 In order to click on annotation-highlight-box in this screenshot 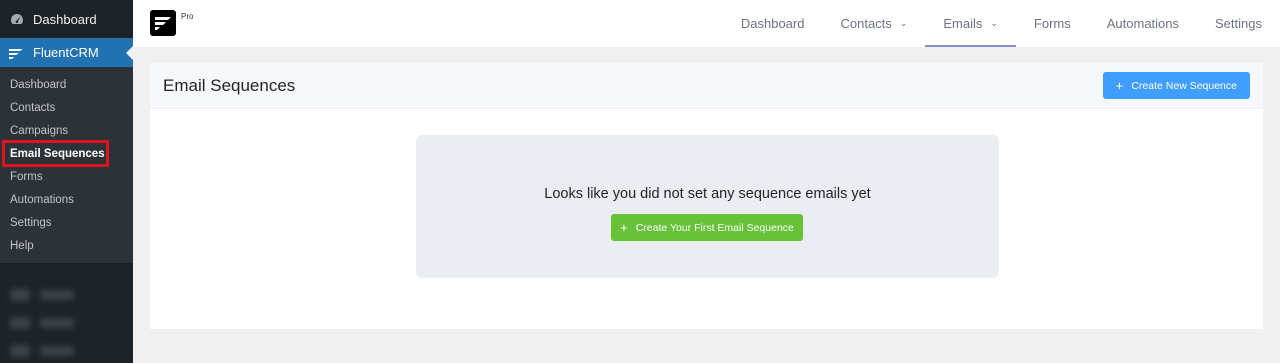, I will do `click(55, 153)`.